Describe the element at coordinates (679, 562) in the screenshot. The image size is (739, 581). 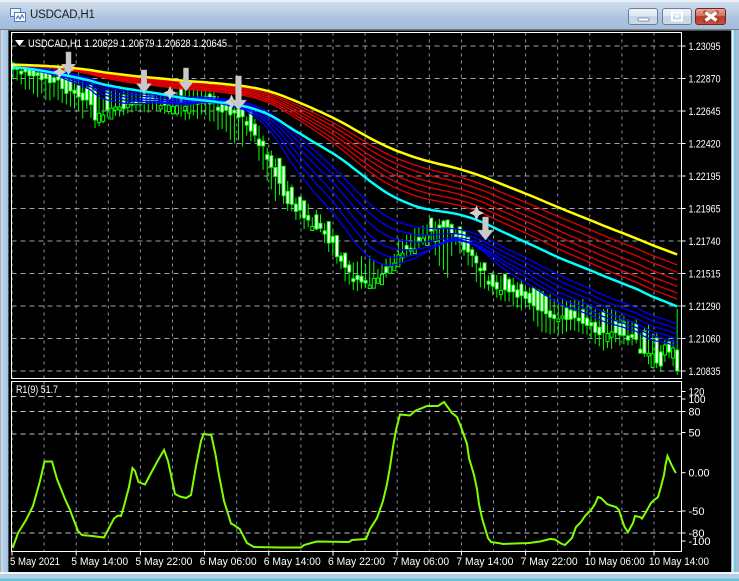
I see `svg-text: 10 May 14:00` at that location.